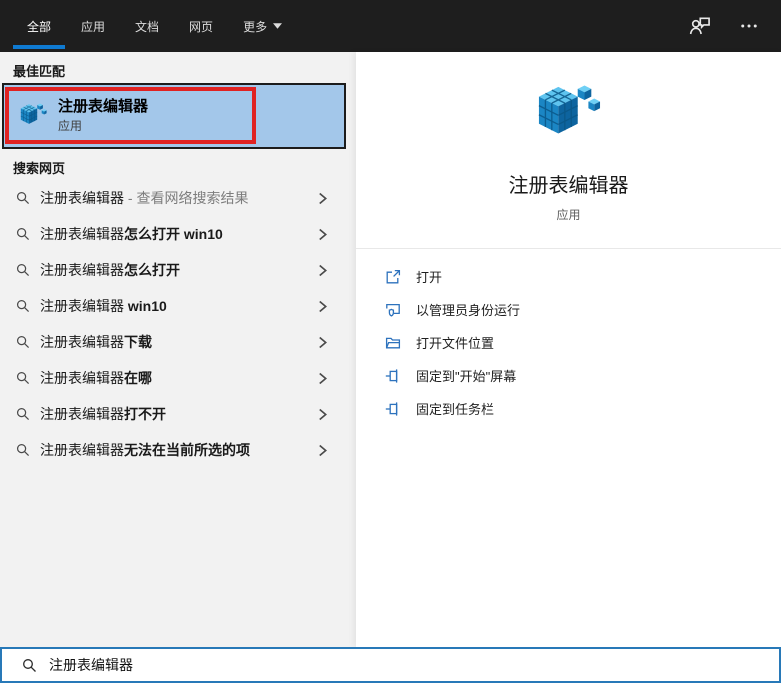 The image size is (781, 683). Describe the element at coordinates (568, 408) in the screenshot. I see `action-pin-to-taskbar: 固定到任务栏` at that location.